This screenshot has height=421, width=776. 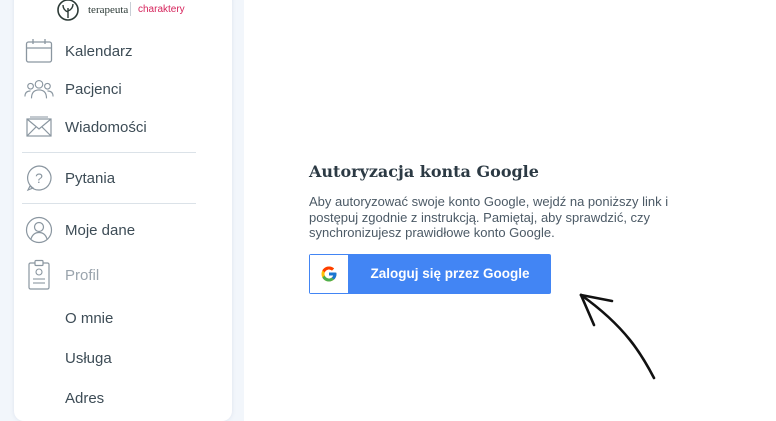 What do you see at coordinates (617, 336) in the screenshot?
I see `pointer-arrow` at bounding box center [617, 336].